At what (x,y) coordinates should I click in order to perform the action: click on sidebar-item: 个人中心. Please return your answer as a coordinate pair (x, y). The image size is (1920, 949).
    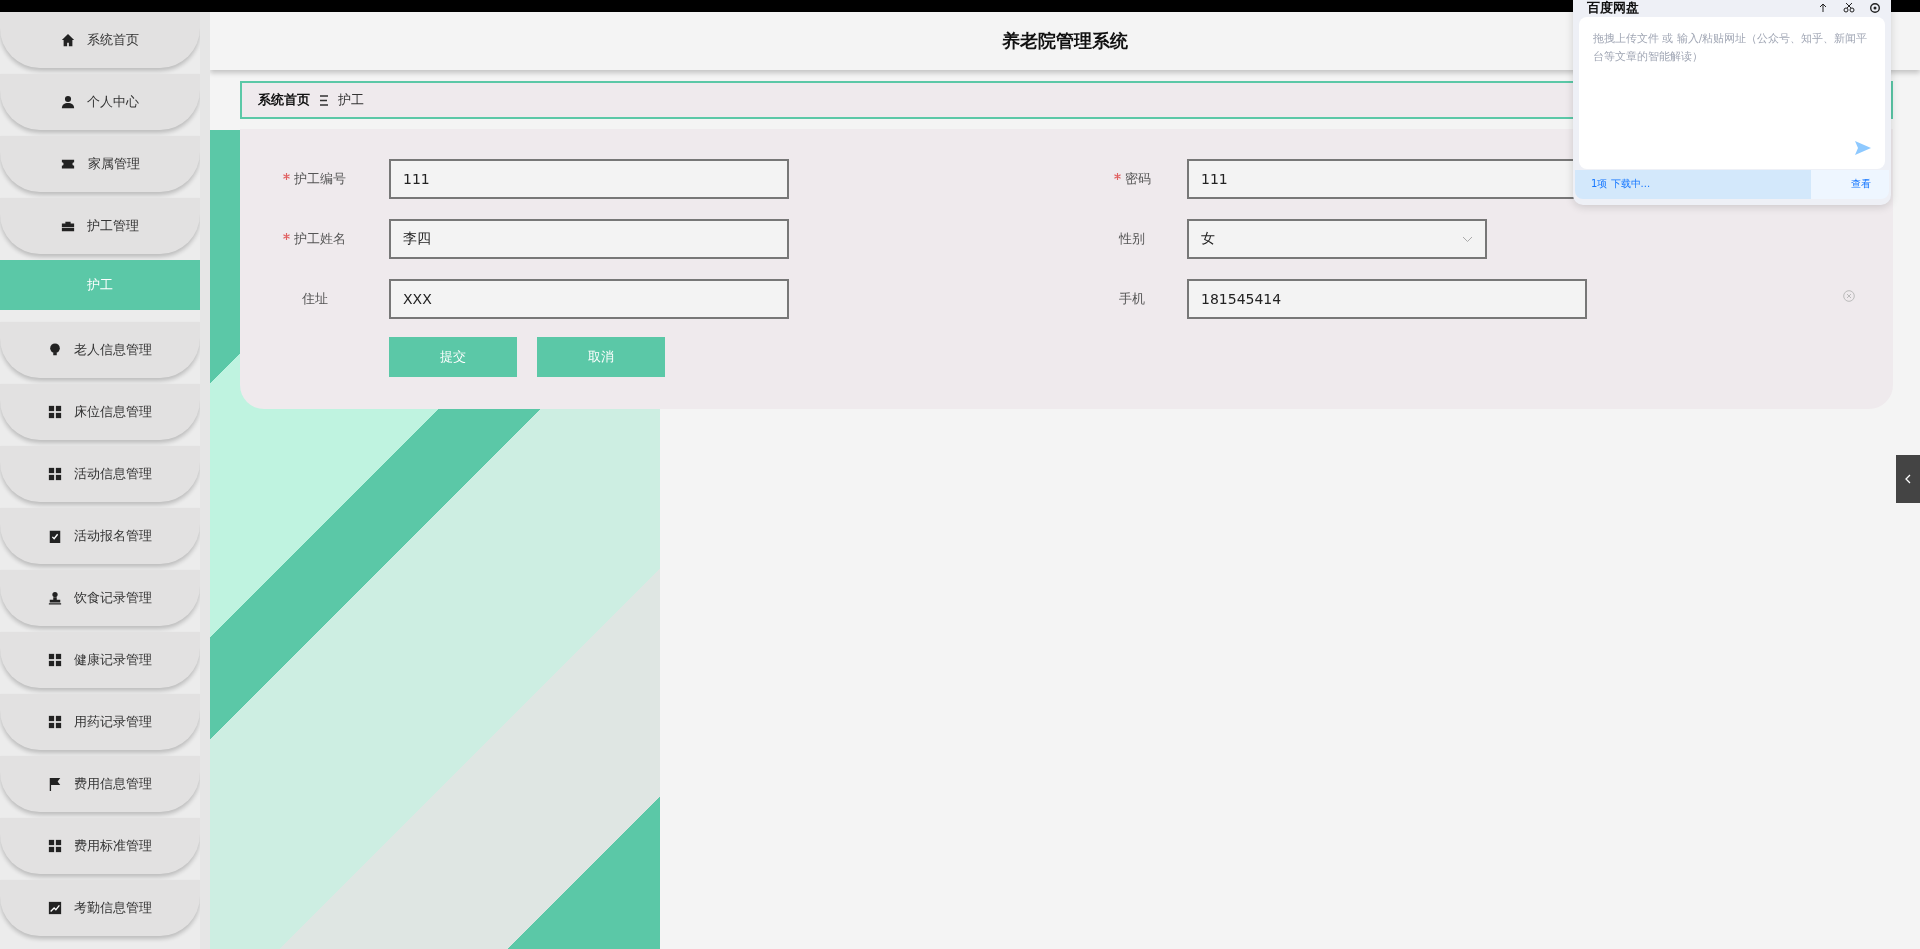
    Looking at the image, I should click on (100, 102).